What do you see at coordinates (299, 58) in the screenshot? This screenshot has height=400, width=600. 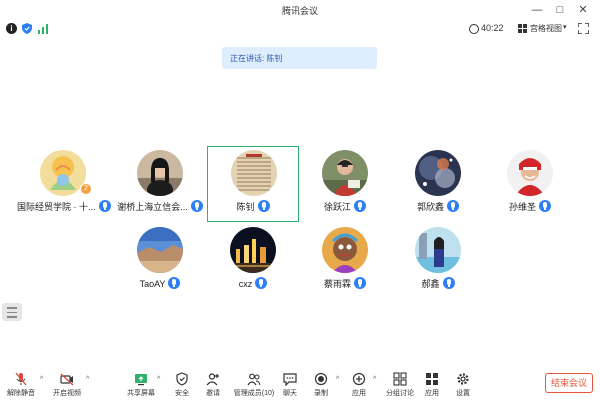 I see `speaking-indicator: 正在讲话: 陈钊` at bounding box center [299, 58].